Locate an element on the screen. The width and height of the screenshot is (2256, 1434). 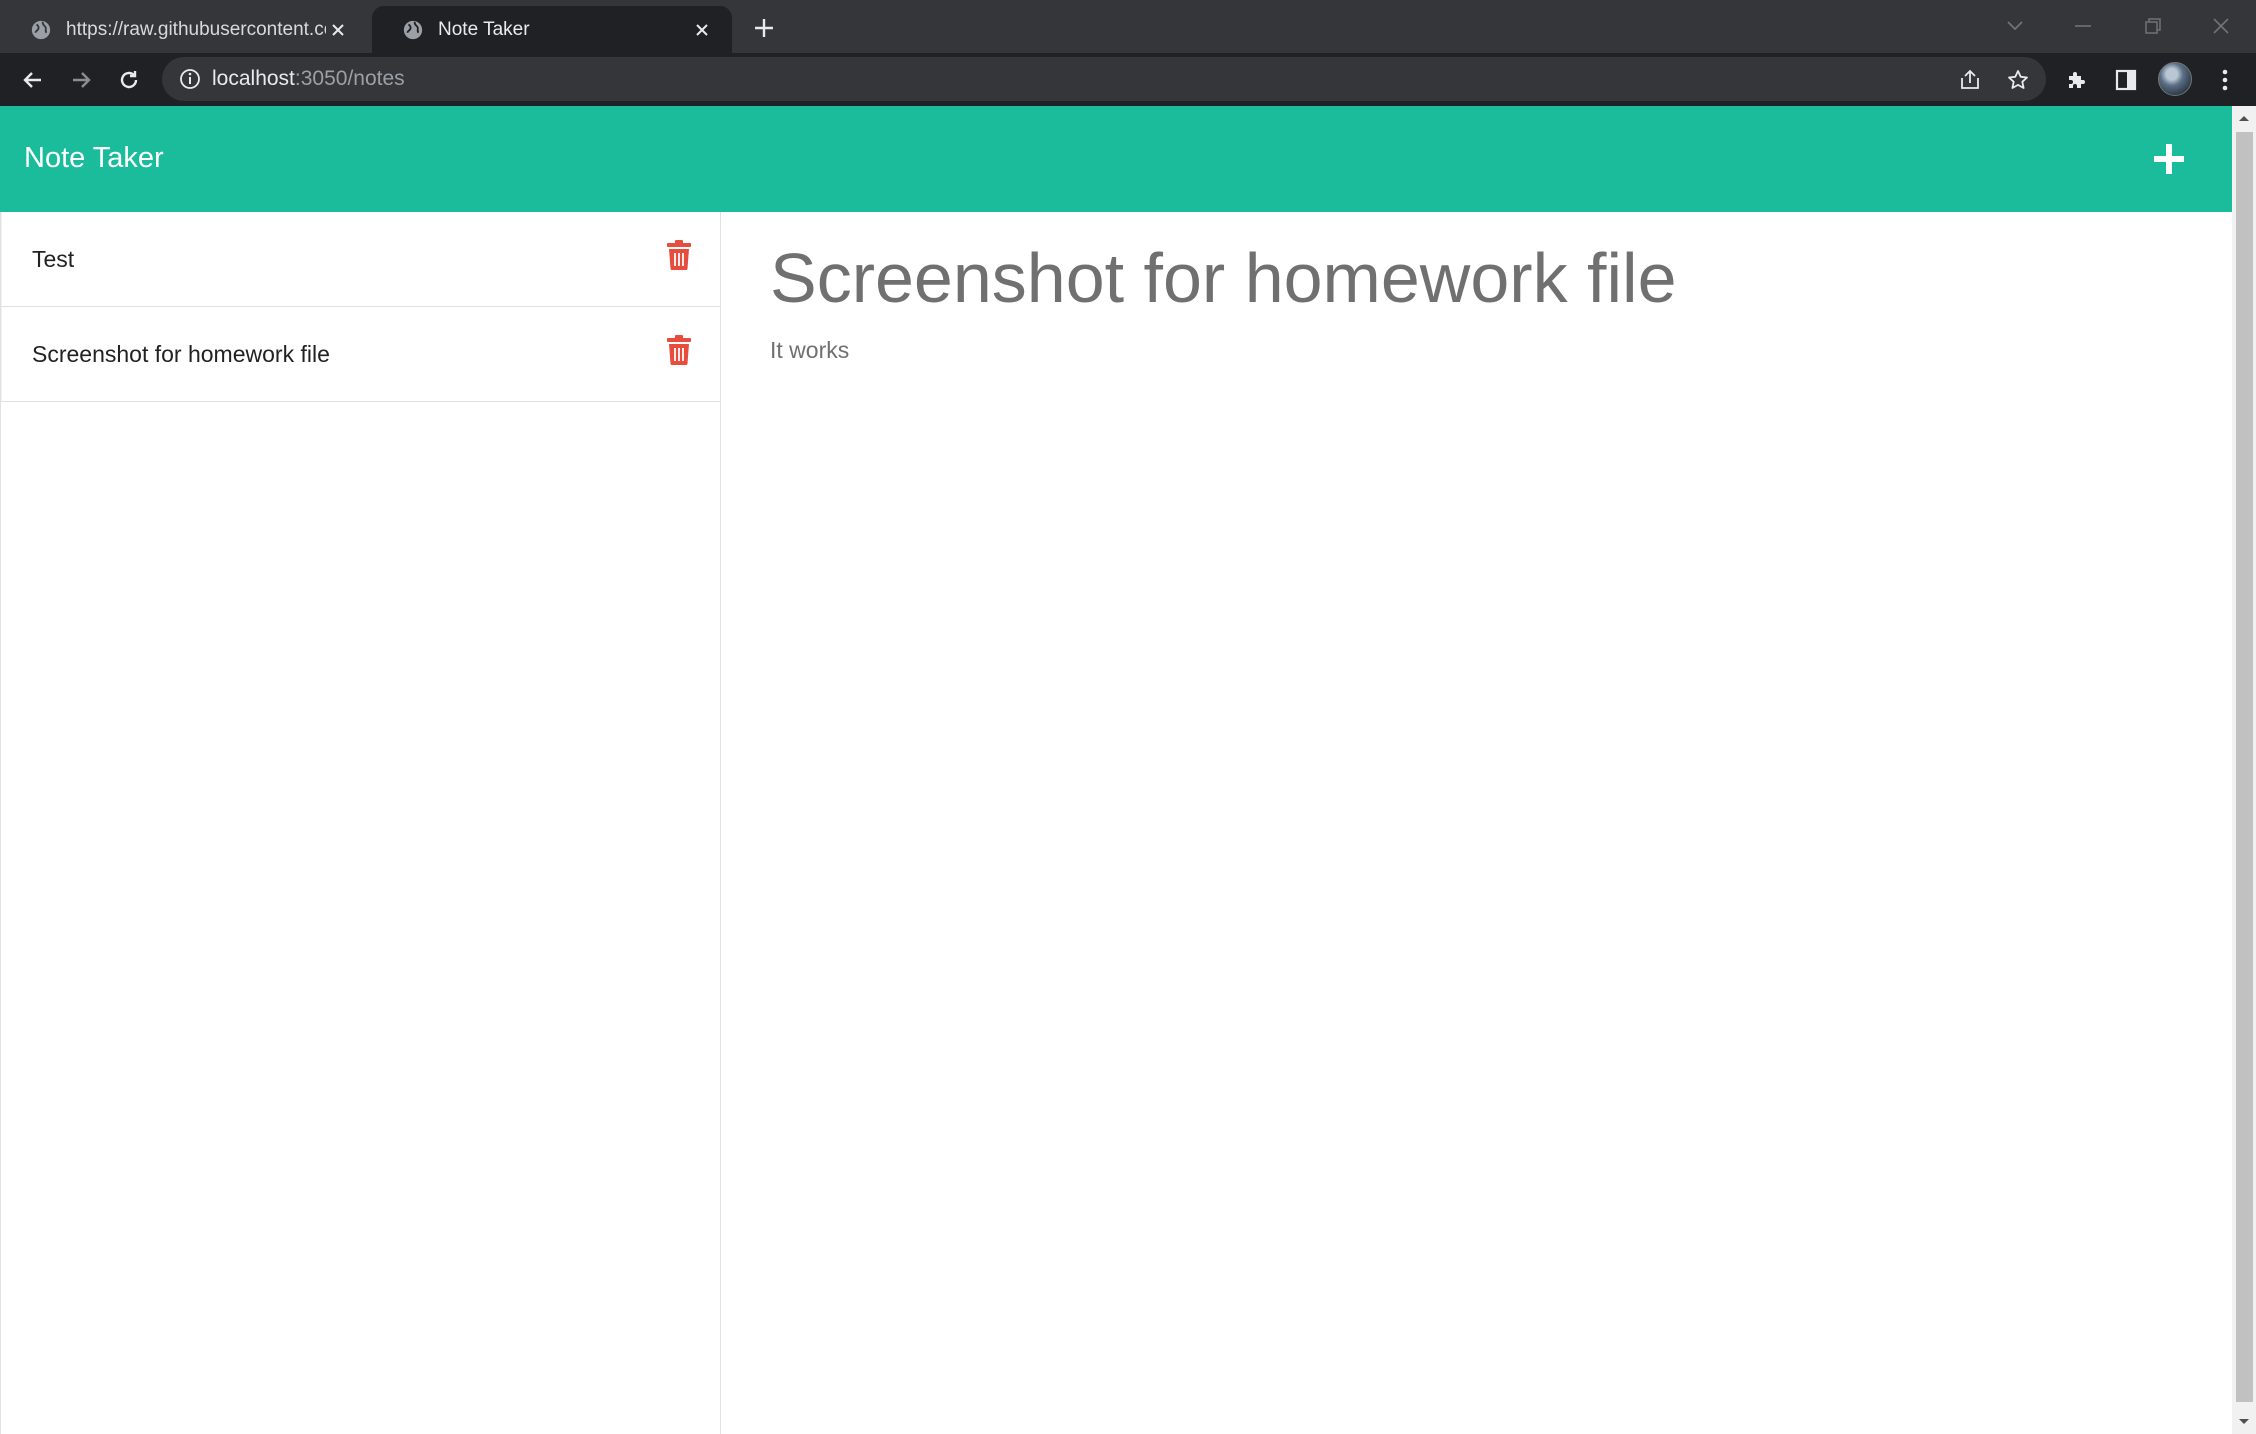
minimize-button is located at coordinates (2083, 26).